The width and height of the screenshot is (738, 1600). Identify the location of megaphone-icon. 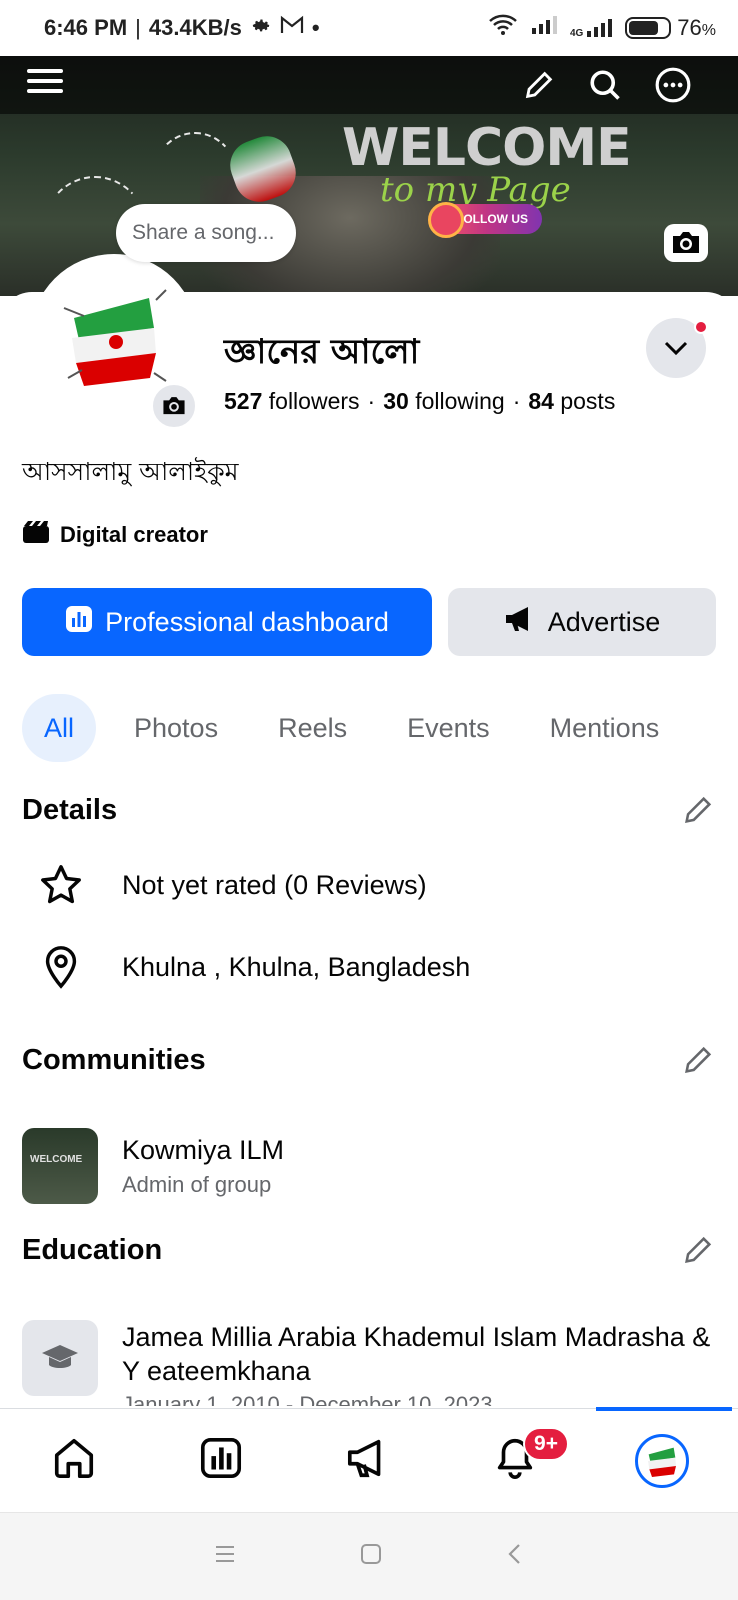
(520, 622).